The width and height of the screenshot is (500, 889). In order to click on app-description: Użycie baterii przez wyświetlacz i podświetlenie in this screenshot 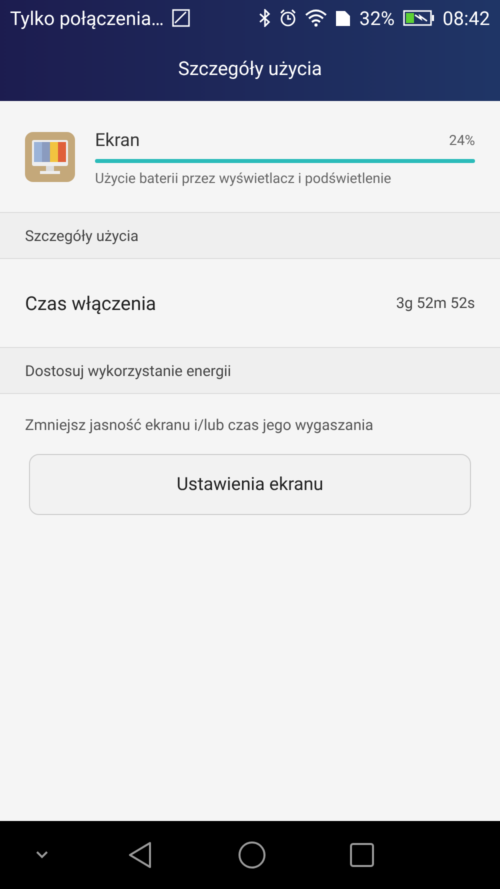, I will do `click(243, 179)`.